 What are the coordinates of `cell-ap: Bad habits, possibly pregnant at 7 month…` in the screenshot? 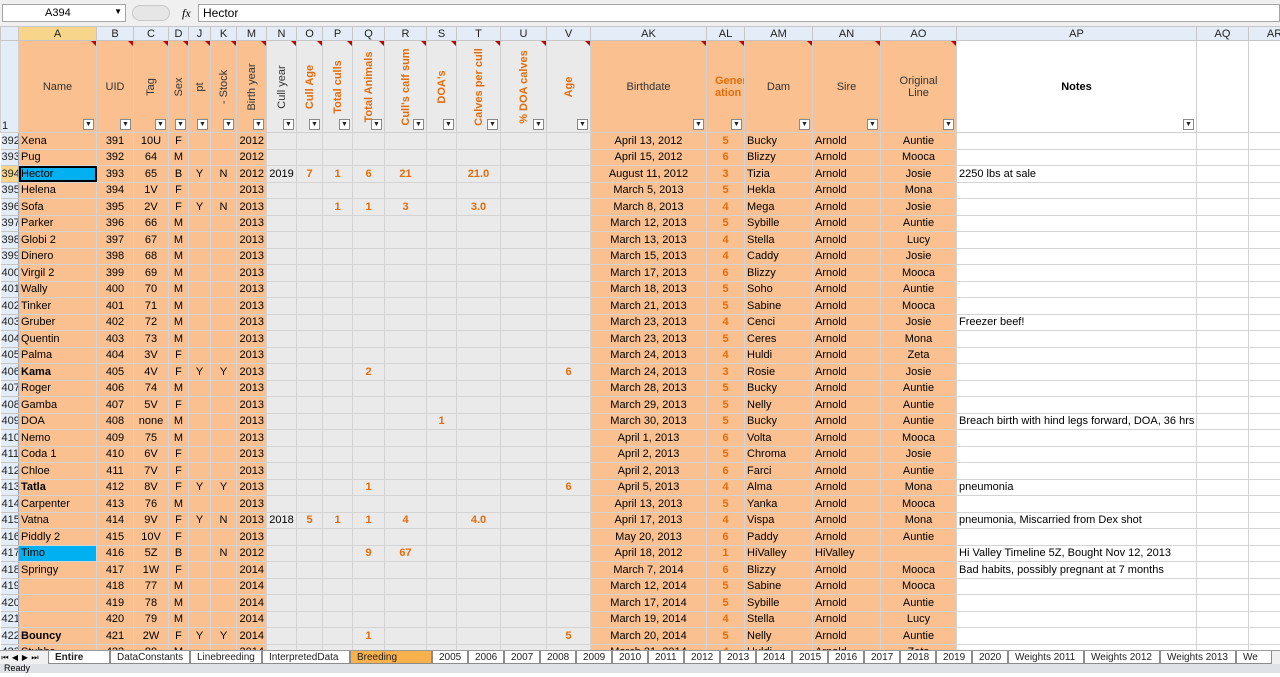 It's located at (1077, 570).